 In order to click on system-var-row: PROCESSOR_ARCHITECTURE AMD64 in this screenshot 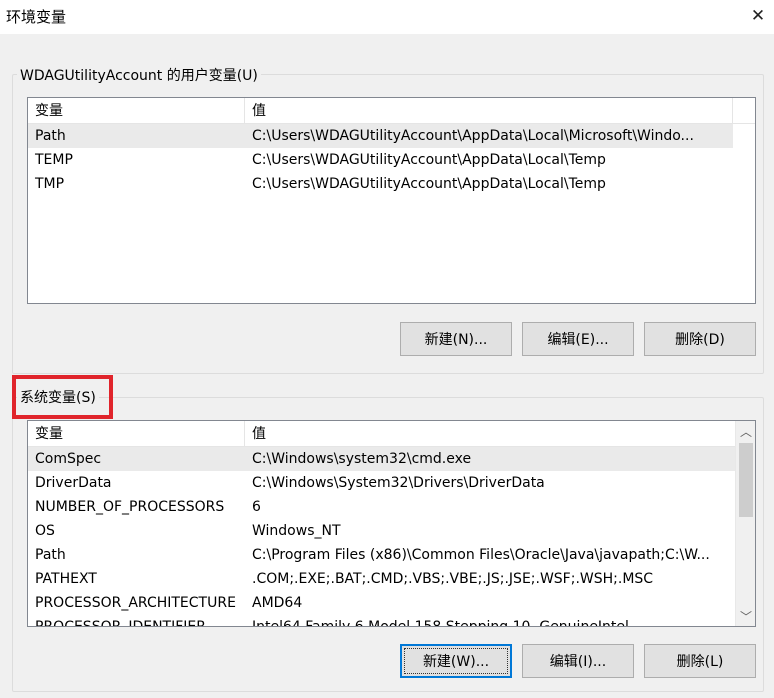, I will do `click(381, 603)`.